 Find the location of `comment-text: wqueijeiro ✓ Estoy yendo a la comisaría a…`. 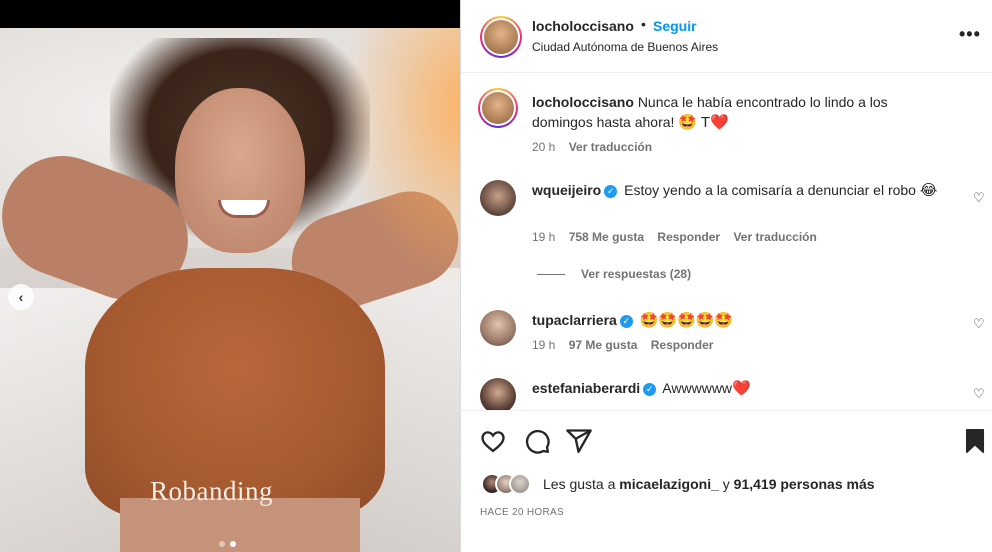

comment-text: wqueijeiro ✓ Estoy yendo a la comisaría a… is located at coordinates (737, 190).